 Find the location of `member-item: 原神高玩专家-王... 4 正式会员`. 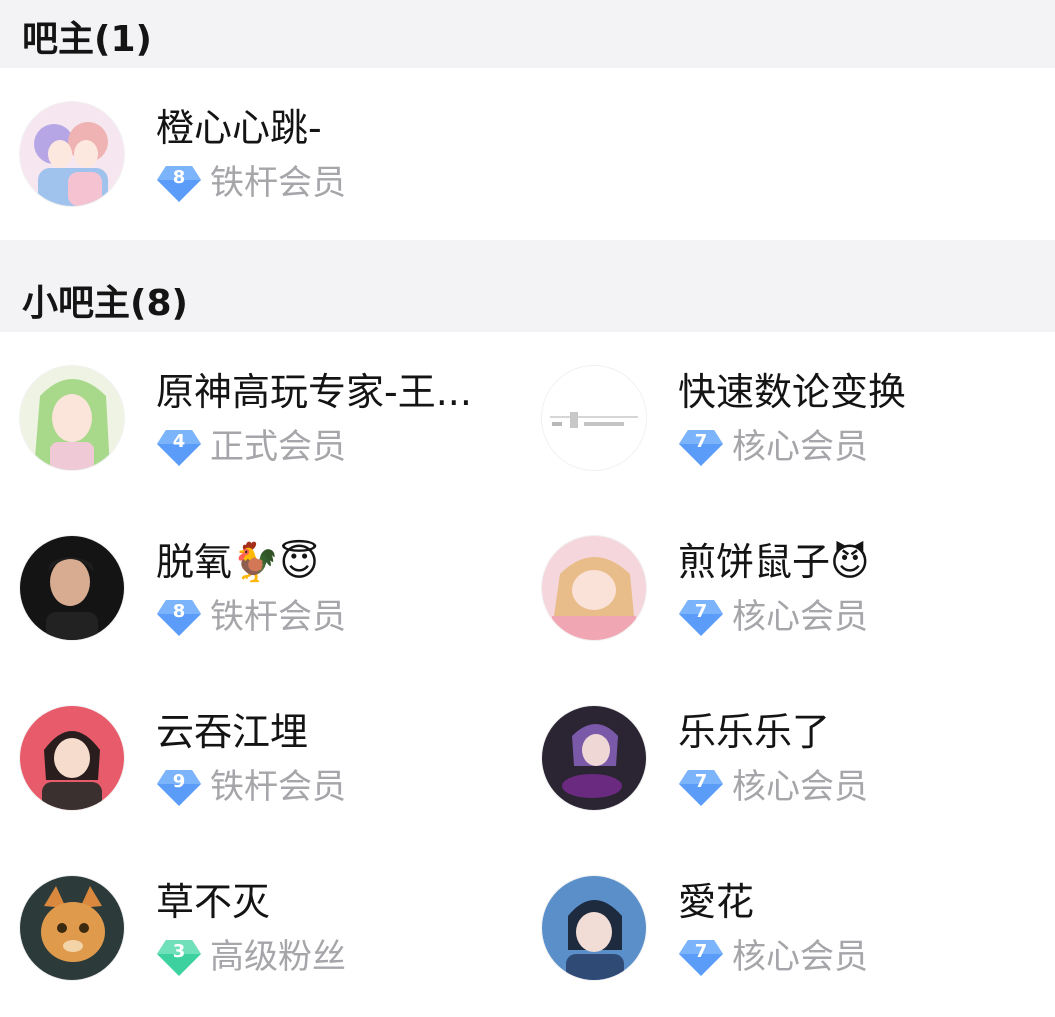

member-item: 原神高玩专家-王... 4 正式会员 is located at coordinates (280, 418).